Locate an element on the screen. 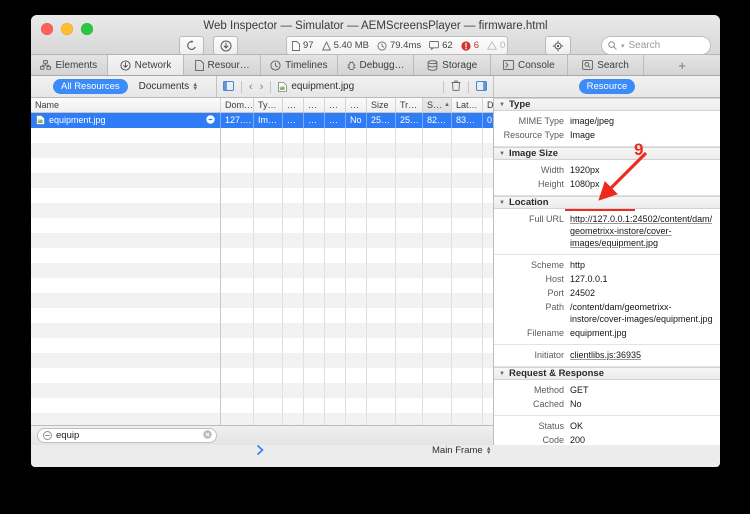 This screenshot has height=514, width=750. expand-arrow-button is located at coordinates (260, 450).